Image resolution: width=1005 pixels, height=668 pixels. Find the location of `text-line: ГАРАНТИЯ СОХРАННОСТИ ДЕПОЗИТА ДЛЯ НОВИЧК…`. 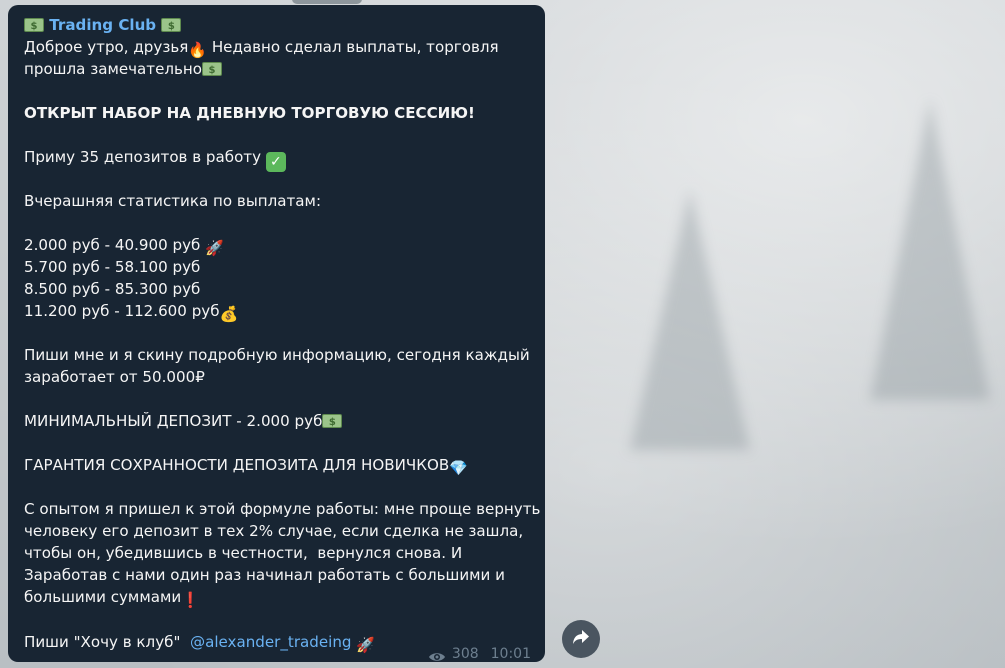

text-line: ГАРАНТИЯ СОХРАННОСТИ ДЕПОЗИТА ДЛЯ НОВИЧК… is located at coordinates (276, 465).